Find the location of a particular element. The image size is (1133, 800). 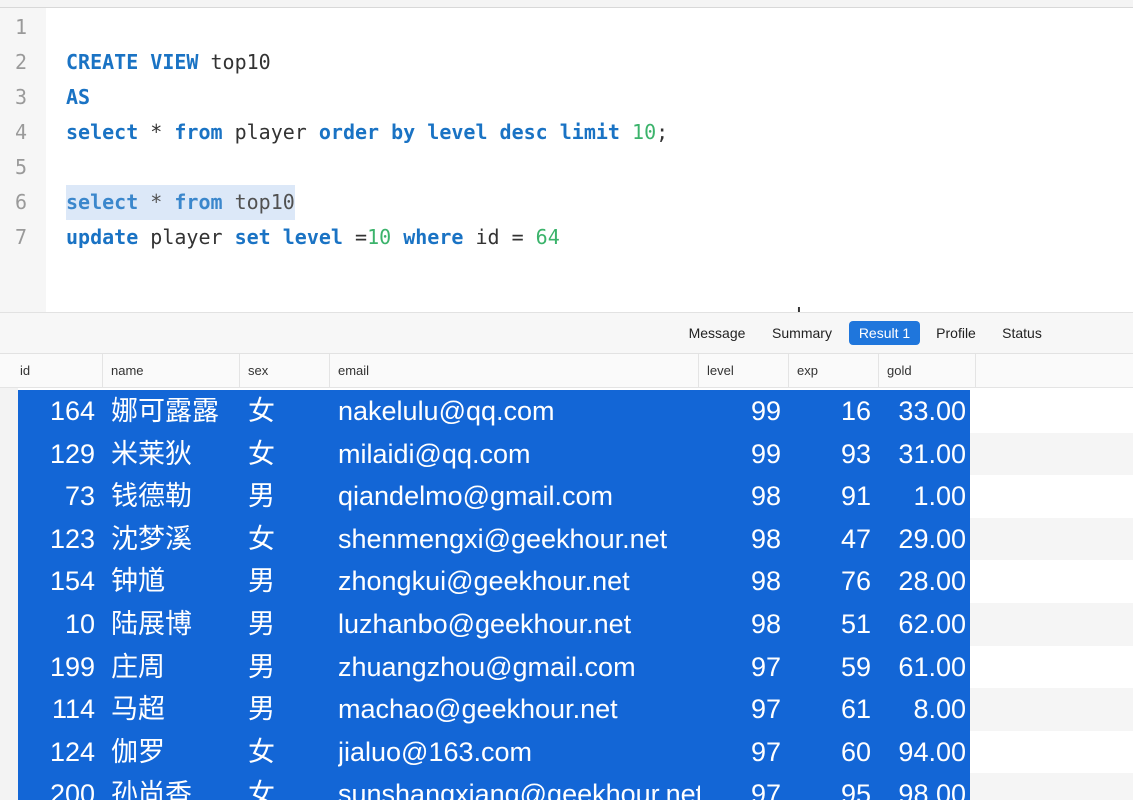

cell-gold: 33.00 is located at coordinates (923, 411).